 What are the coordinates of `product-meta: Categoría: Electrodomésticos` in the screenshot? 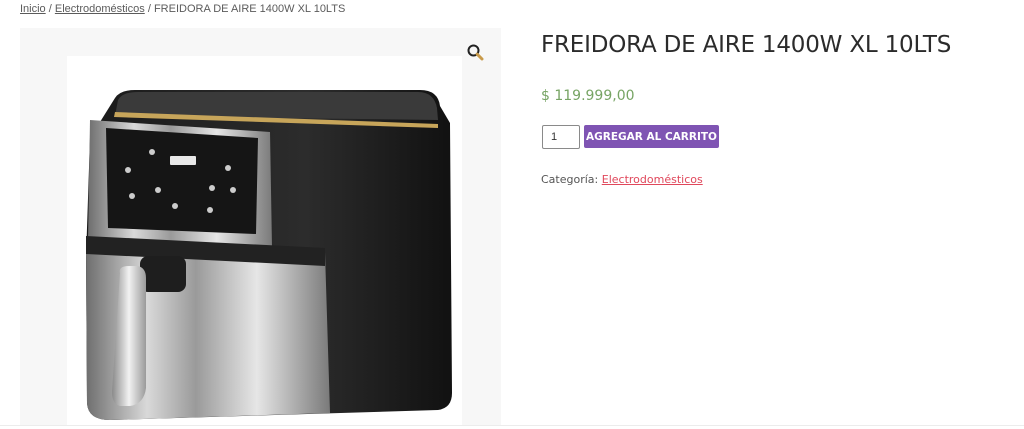 It's located at (622, 179).